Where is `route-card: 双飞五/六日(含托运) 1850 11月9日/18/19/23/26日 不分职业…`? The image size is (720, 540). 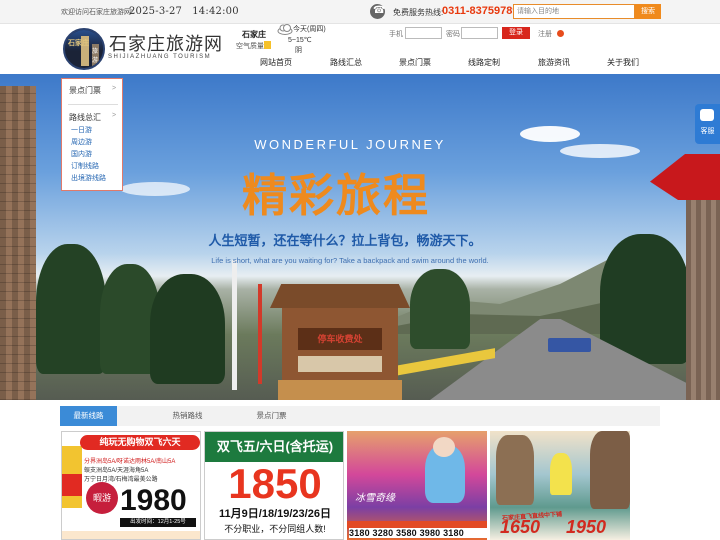 route-card: 双飞五/六日(含托运) 1850 11月9日/18/19/23/26日 不分职业… is located at coordinates (274, 485).